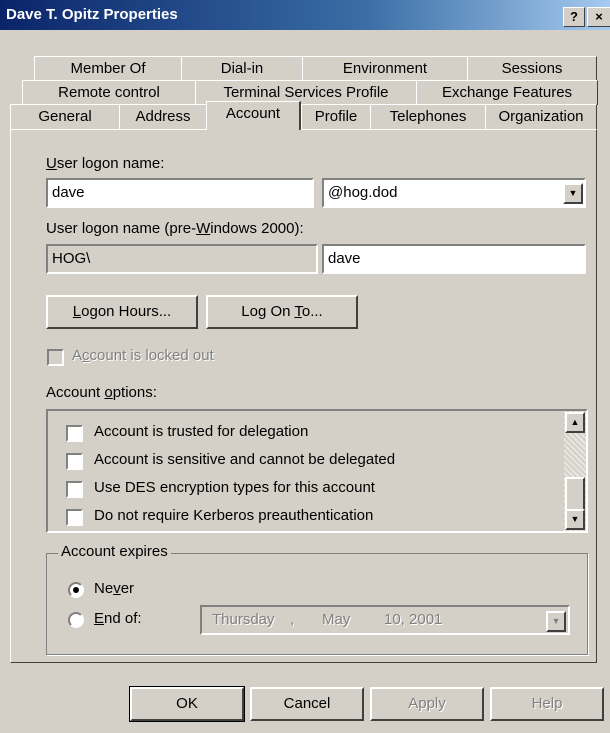  What do you see at coordinates (385, 68) in the screenshot?
I see `tab-environment: Environment` at bounding box center [385, 68].